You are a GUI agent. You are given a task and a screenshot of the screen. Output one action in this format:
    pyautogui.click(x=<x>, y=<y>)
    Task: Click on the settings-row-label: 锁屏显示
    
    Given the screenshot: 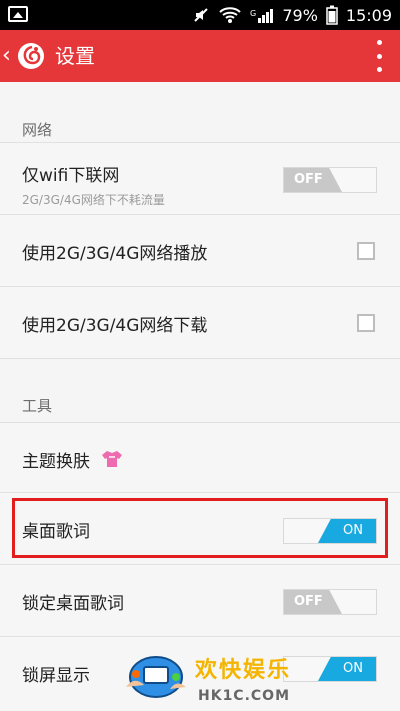 What is the action you would take?
    pyautogui.click(x=56, y=676)
    